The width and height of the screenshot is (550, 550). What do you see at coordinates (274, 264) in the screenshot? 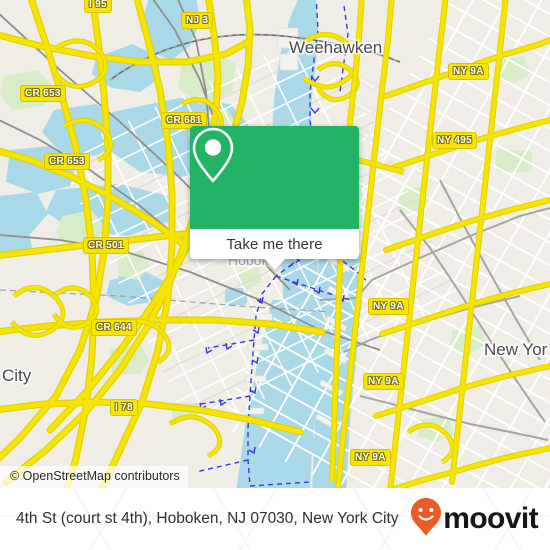
I see `popup-pointer-tail` at bounding box center [274, 264].